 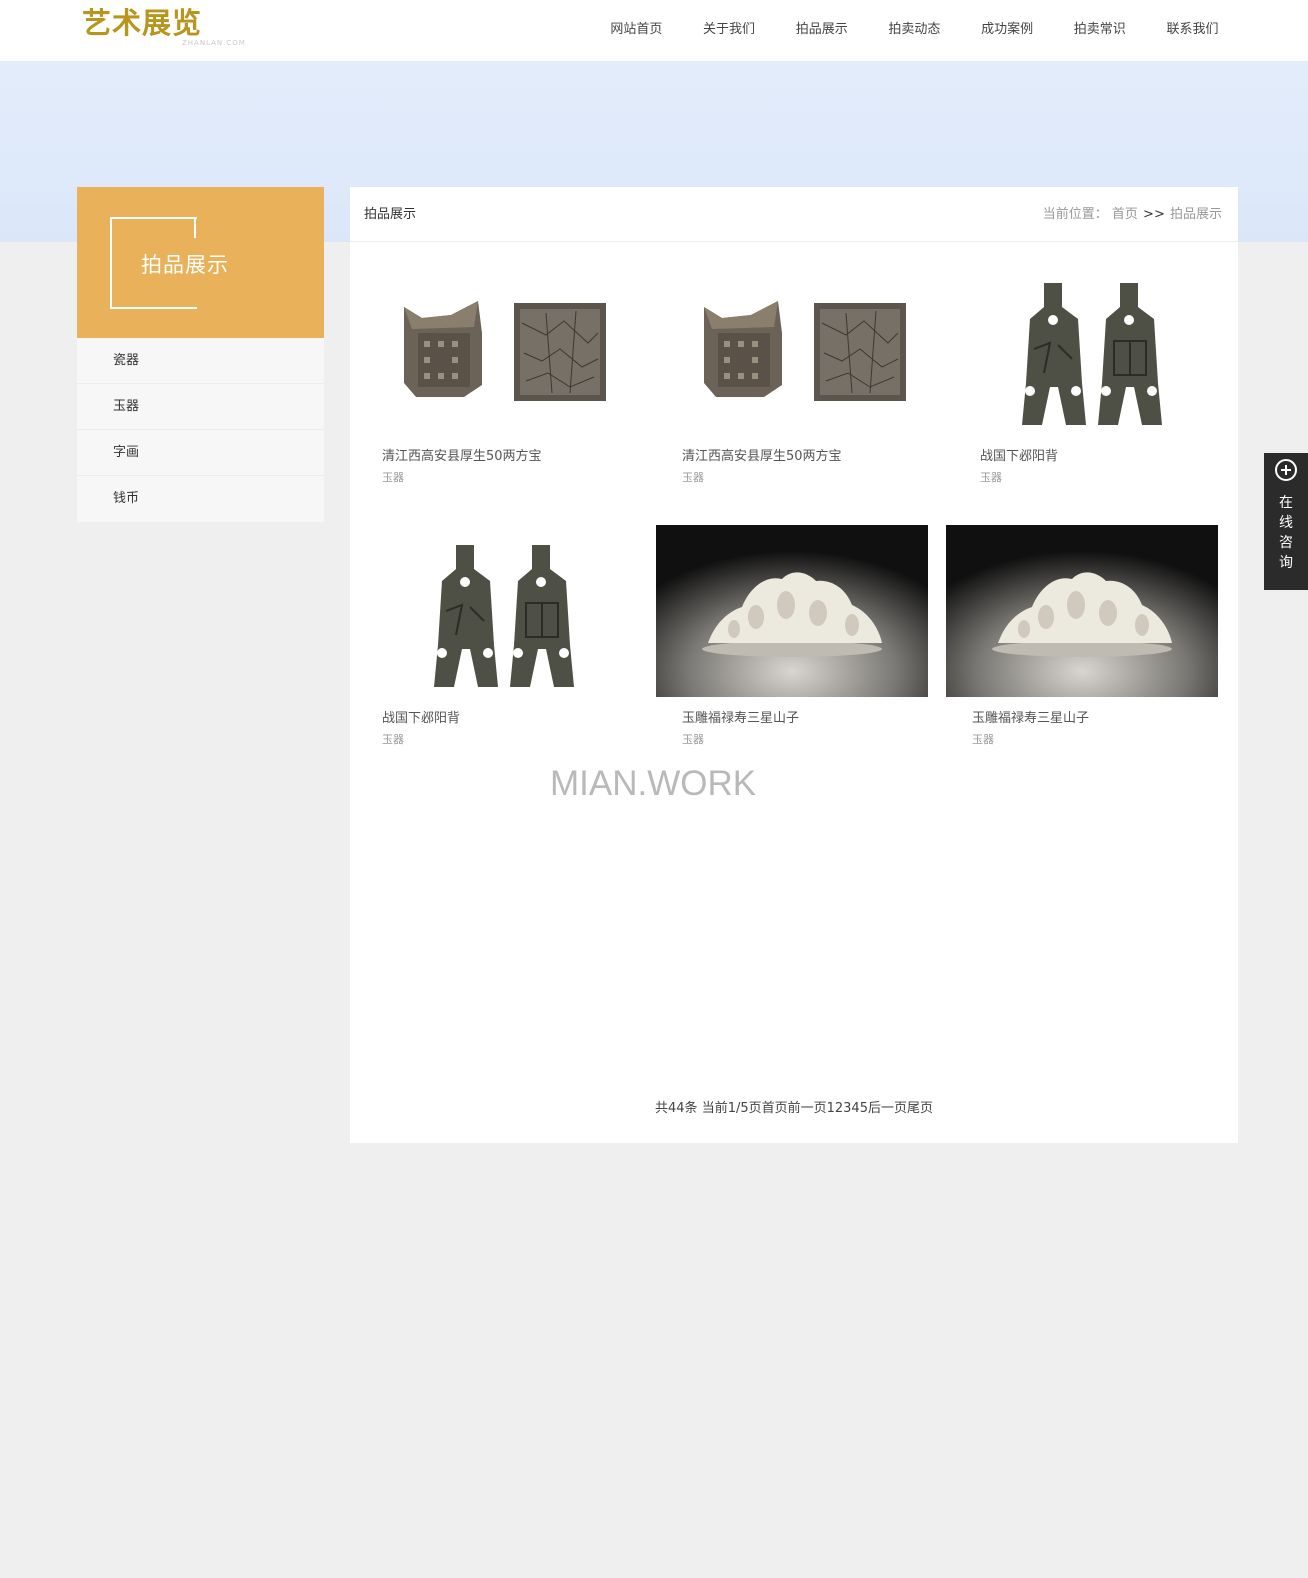 I want to click on consult-char: 线, so click(x=1286, y=523).